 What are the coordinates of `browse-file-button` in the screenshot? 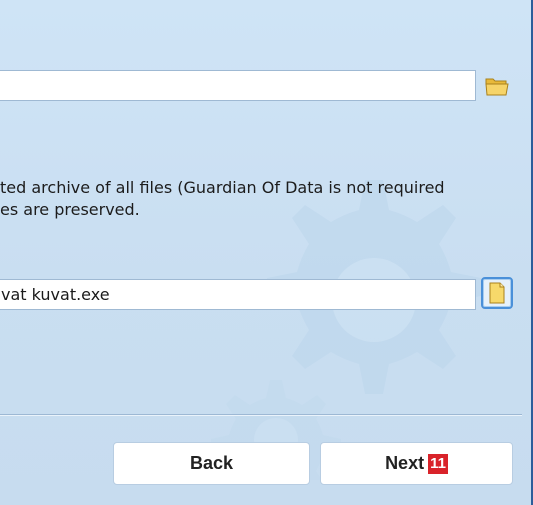 It's located at (497, 293).